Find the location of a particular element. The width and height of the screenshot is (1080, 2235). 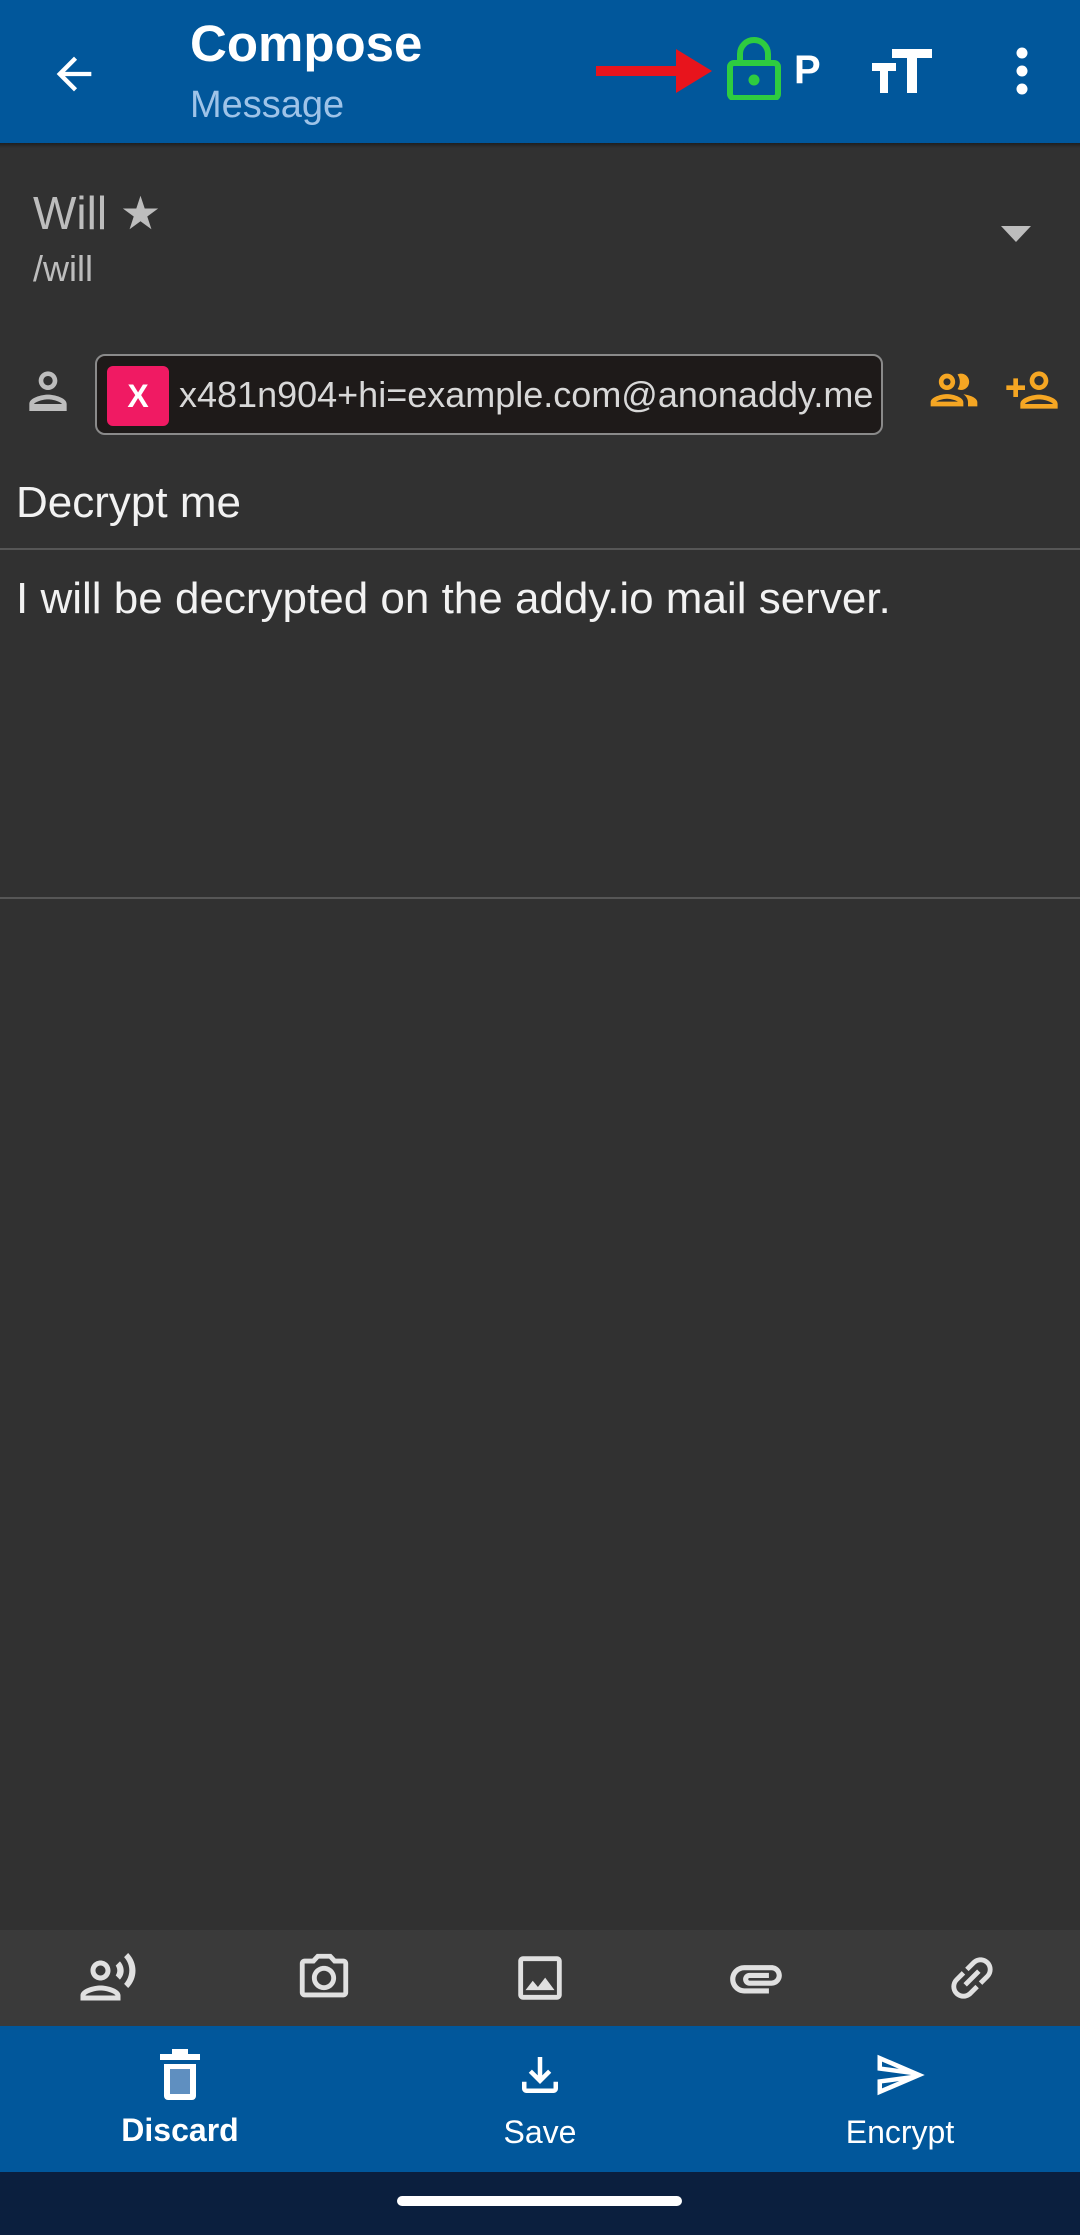

attachment-toolbar is located at coordinates (540, 1978).